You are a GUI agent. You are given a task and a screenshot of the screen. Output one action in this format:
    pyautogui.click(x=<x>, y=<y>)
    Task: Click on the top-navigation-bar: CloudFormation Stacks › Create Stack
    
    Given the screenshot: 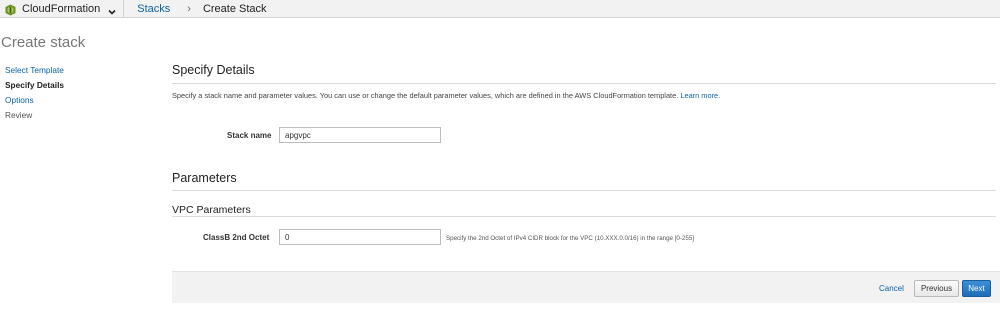 What is the action you would take?
    pyautogui.click(x=500, y=9)
    